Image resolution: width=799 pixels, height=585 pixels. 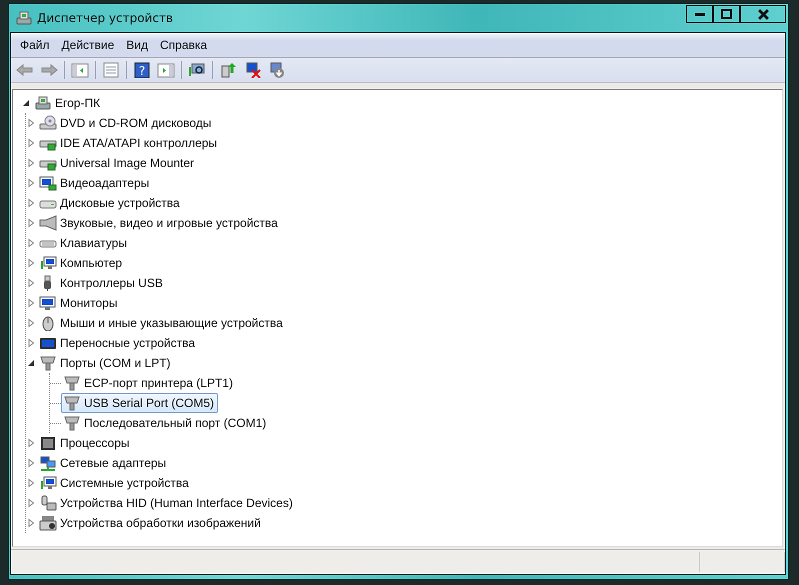 What do you see at coordinates (149, 403) in the screenshot?
I see `device-label: USB Serial Port (COM5)` at bounding box center [149, 403].